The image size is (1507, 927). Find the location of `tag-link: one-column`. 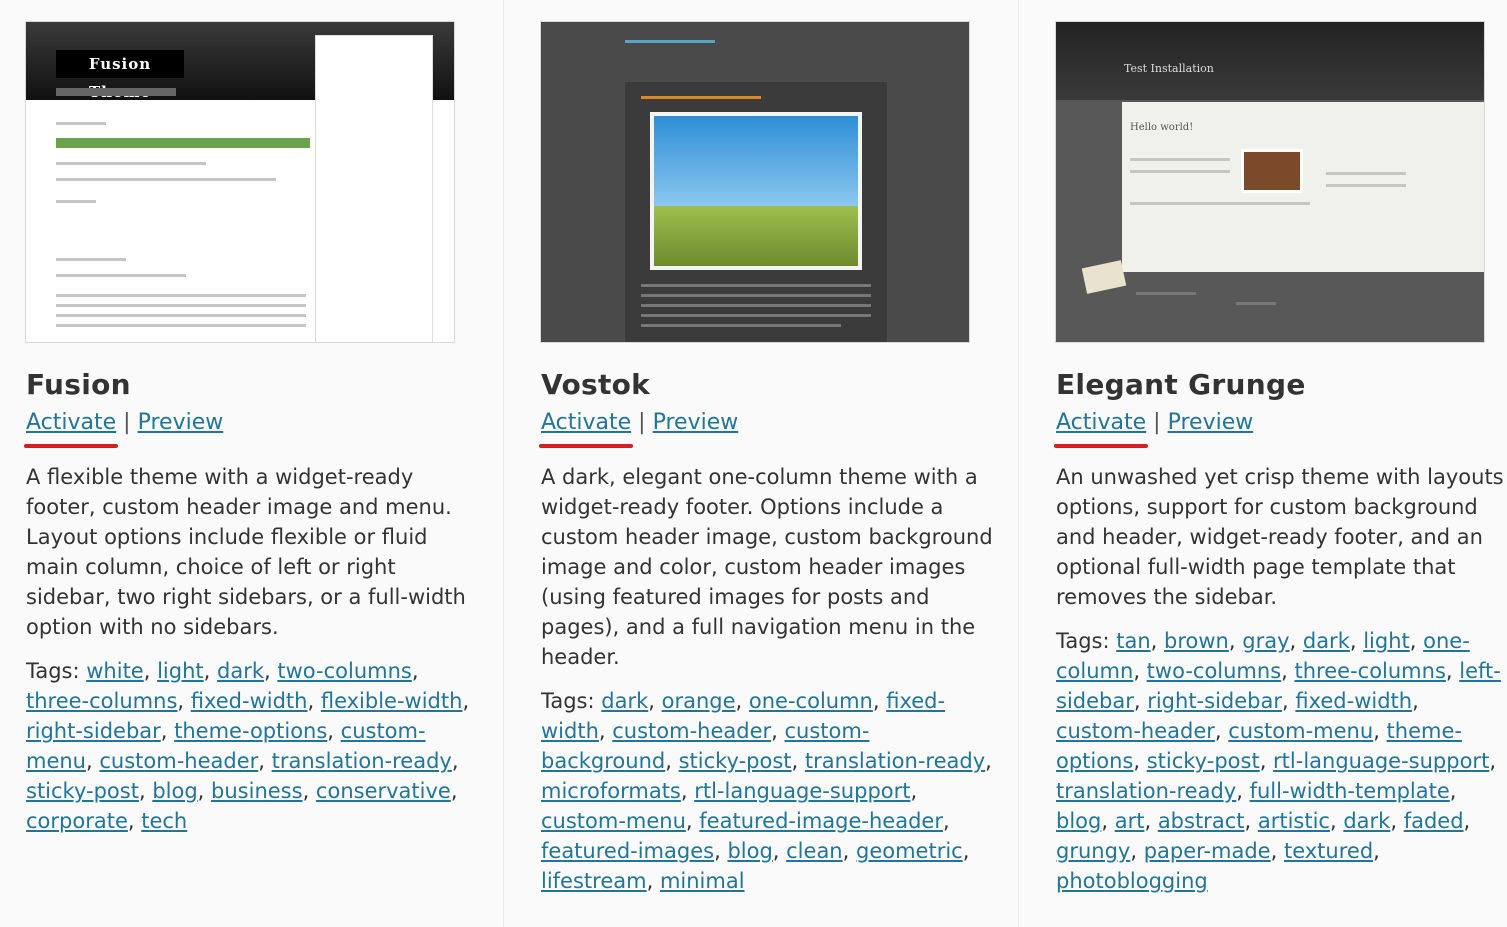

tag-link: one-column is located at coordinates (811, 701).